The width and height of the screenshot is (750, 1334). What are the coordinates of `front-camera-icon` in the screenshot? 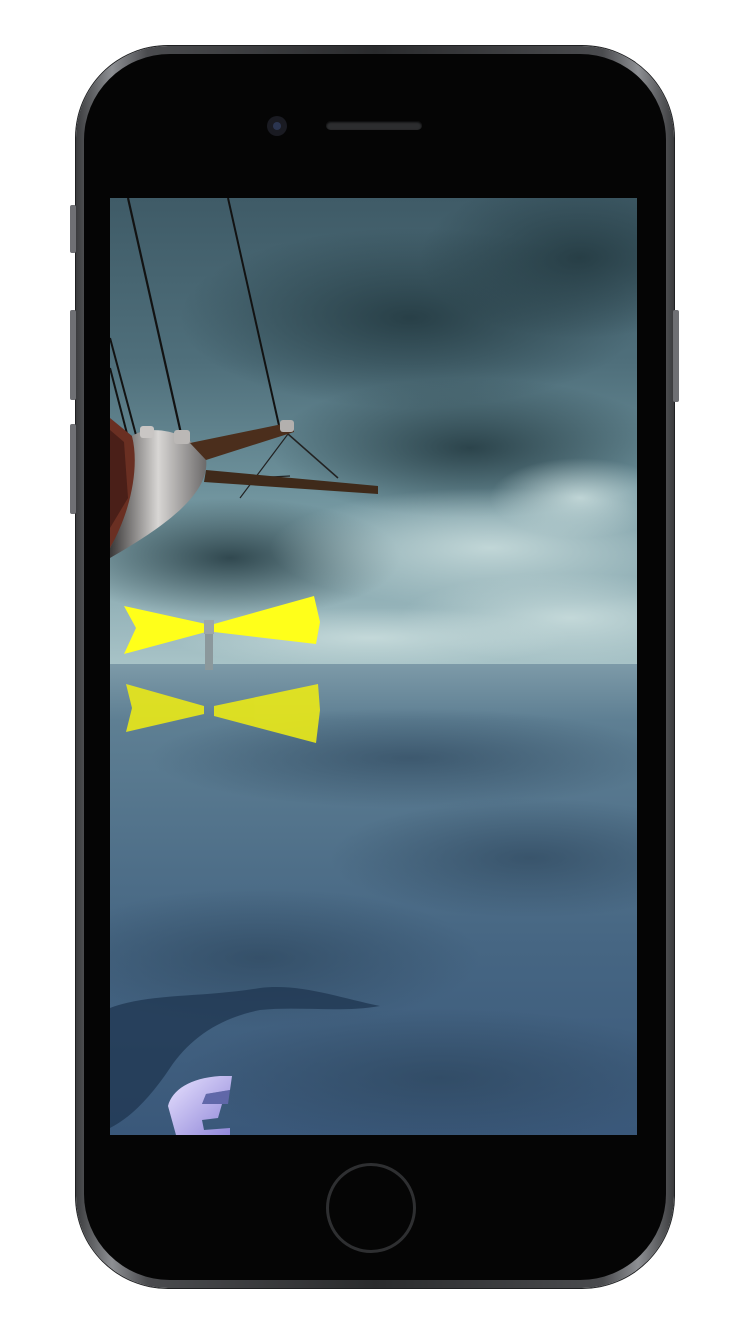 It's located at (277, 126).